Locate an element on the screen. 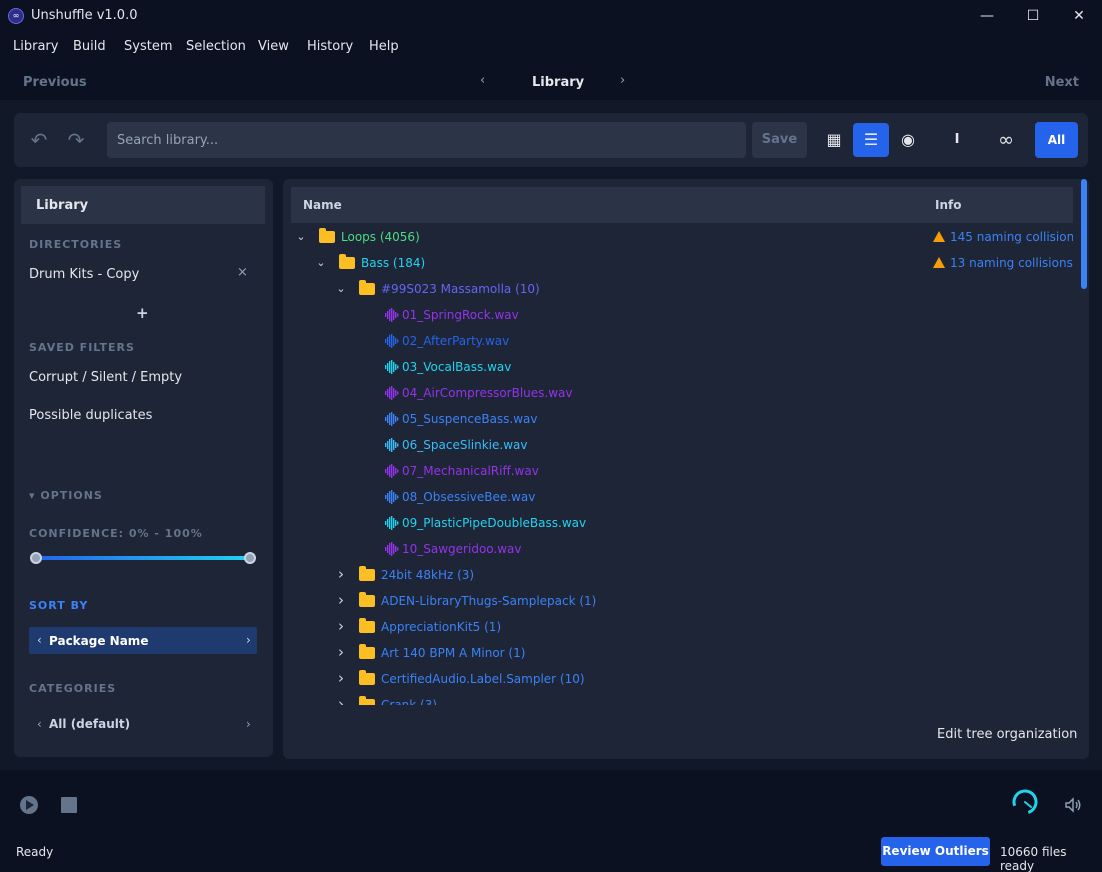 The height and width of the screenshot is (872, 1102). directory-item: Drum Kits - Copy is located at coordinates (84, 274).